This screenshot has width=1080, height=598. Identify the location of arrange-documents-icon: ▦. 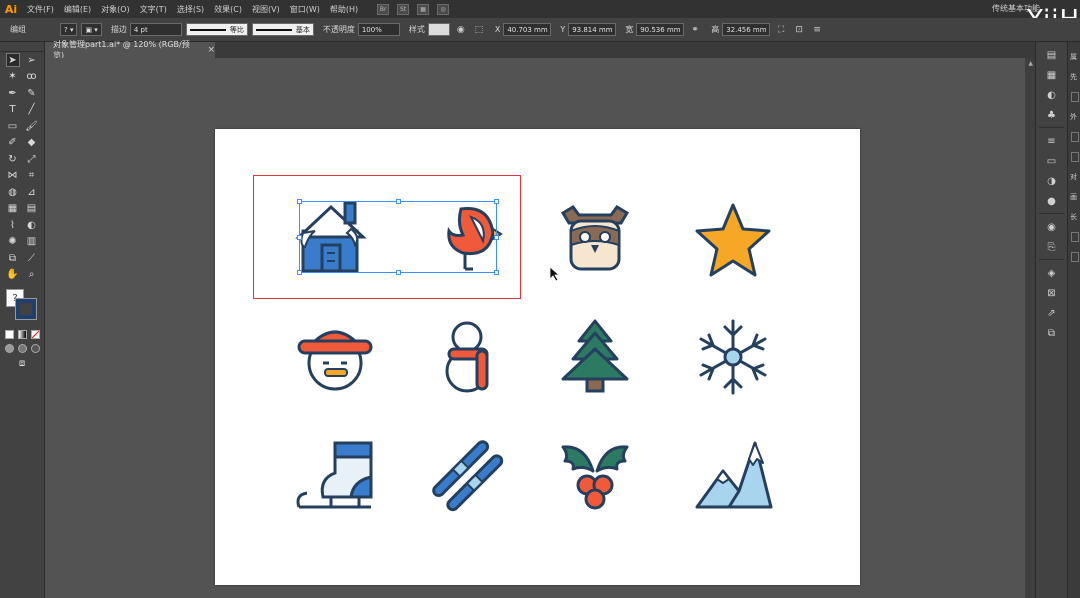
(423, 9).